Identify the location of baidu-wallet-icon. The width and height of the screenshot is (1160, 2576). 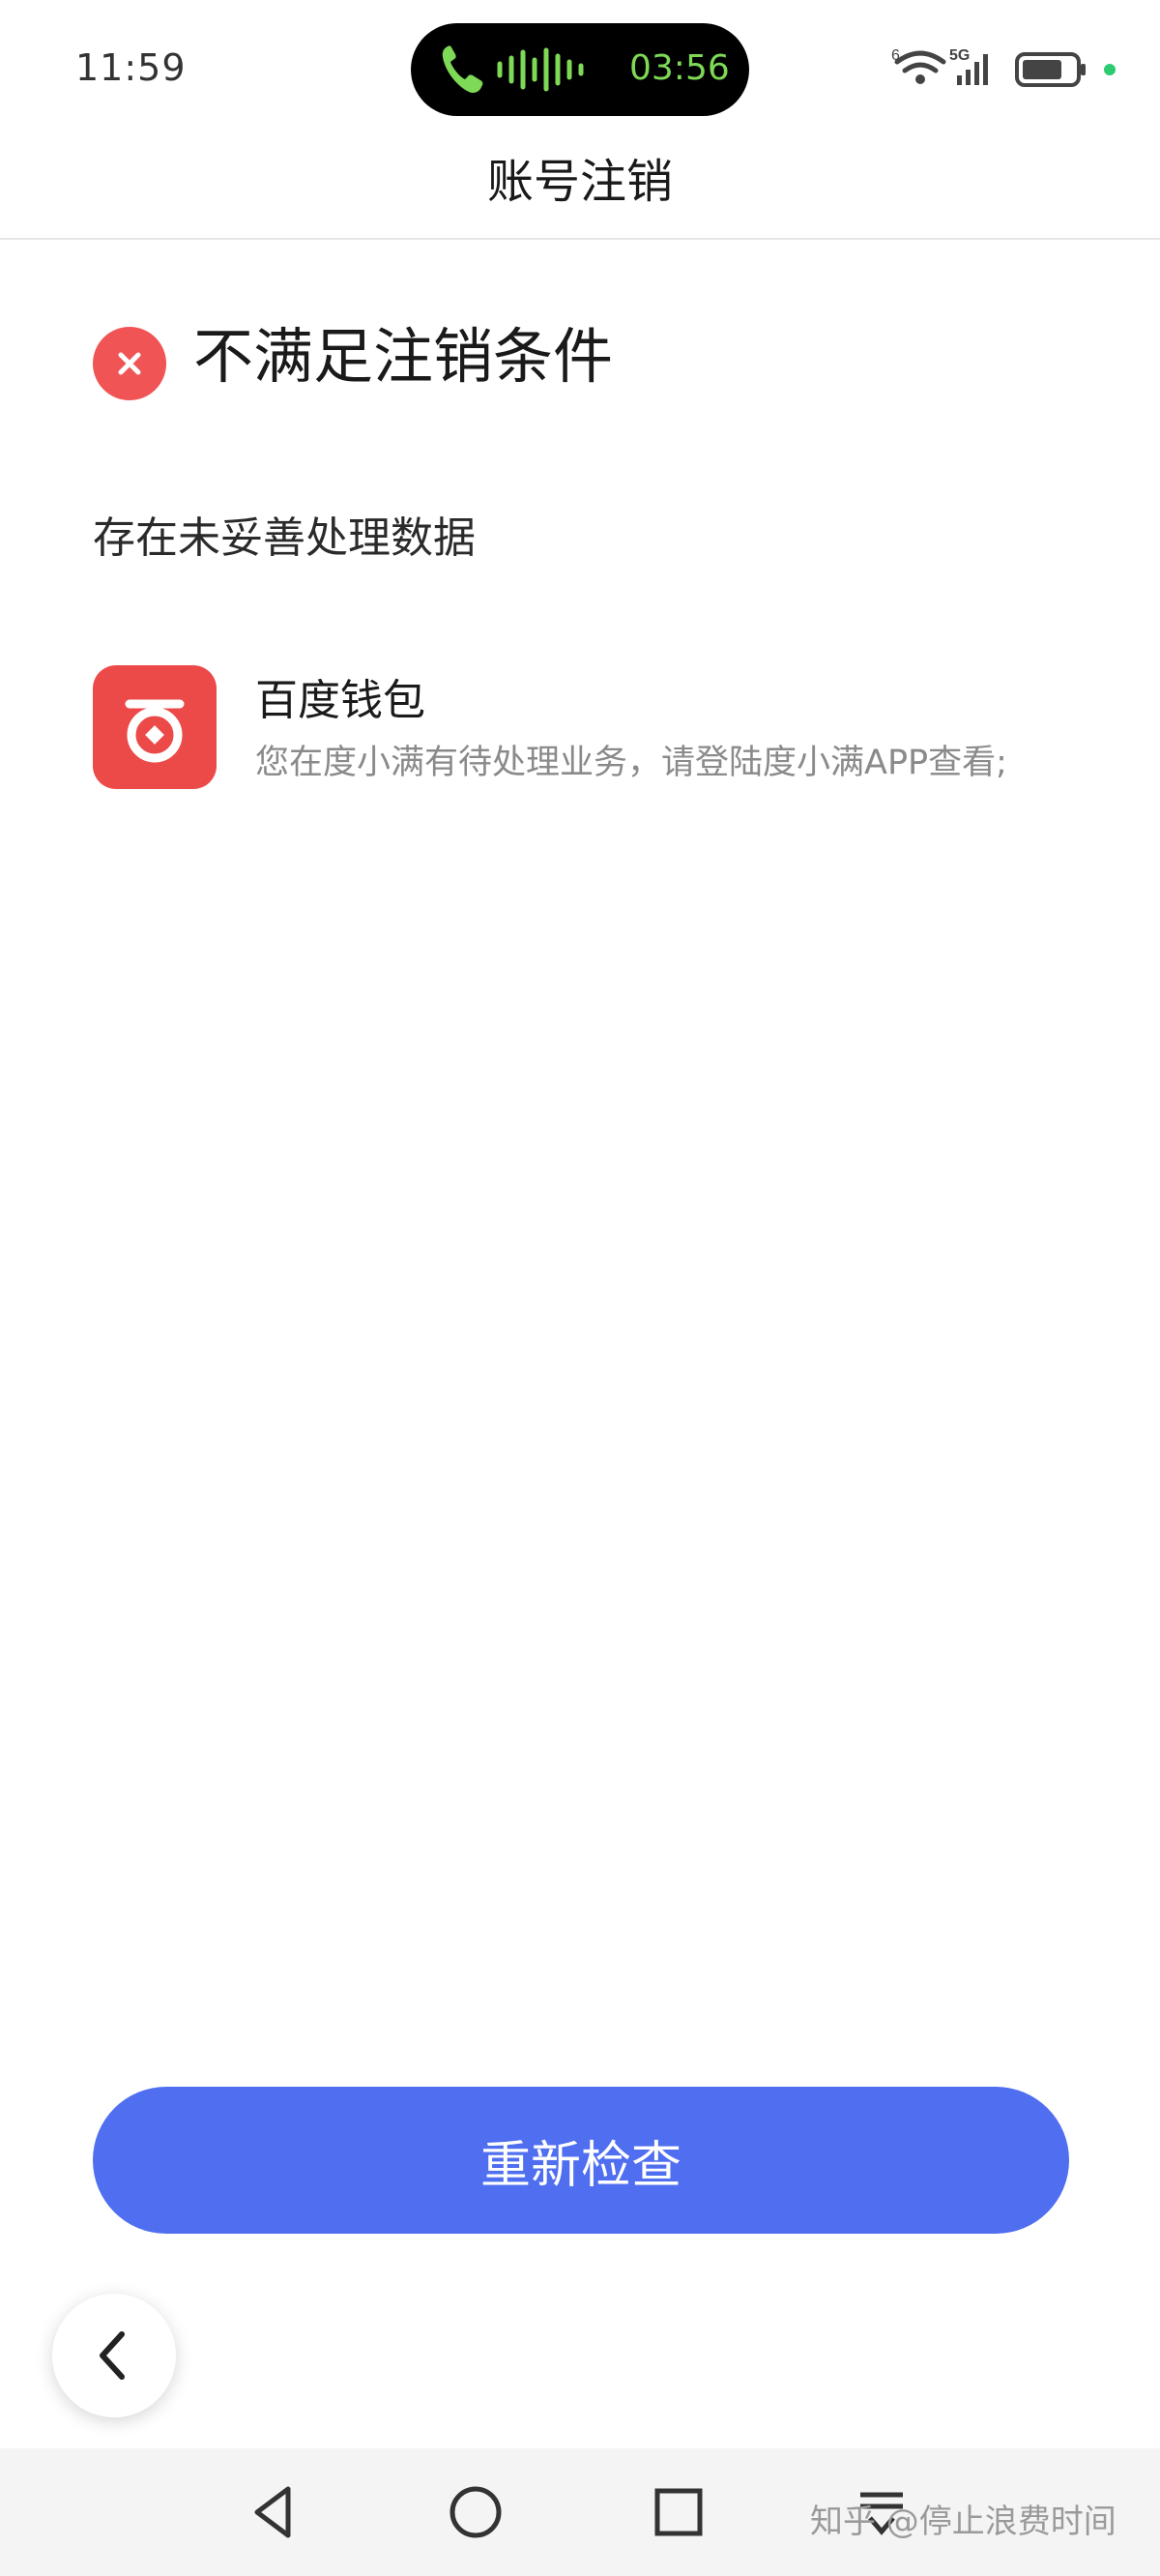
(155, 727).